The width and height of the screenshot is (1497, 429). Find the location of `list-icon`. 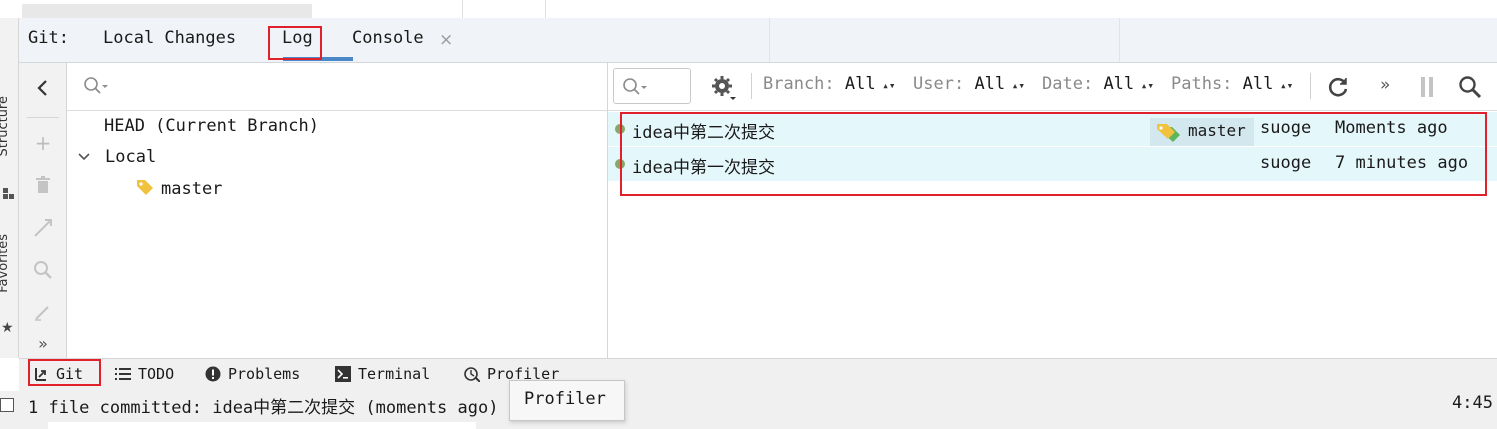

list-icon is located at coordinates (123, 374).